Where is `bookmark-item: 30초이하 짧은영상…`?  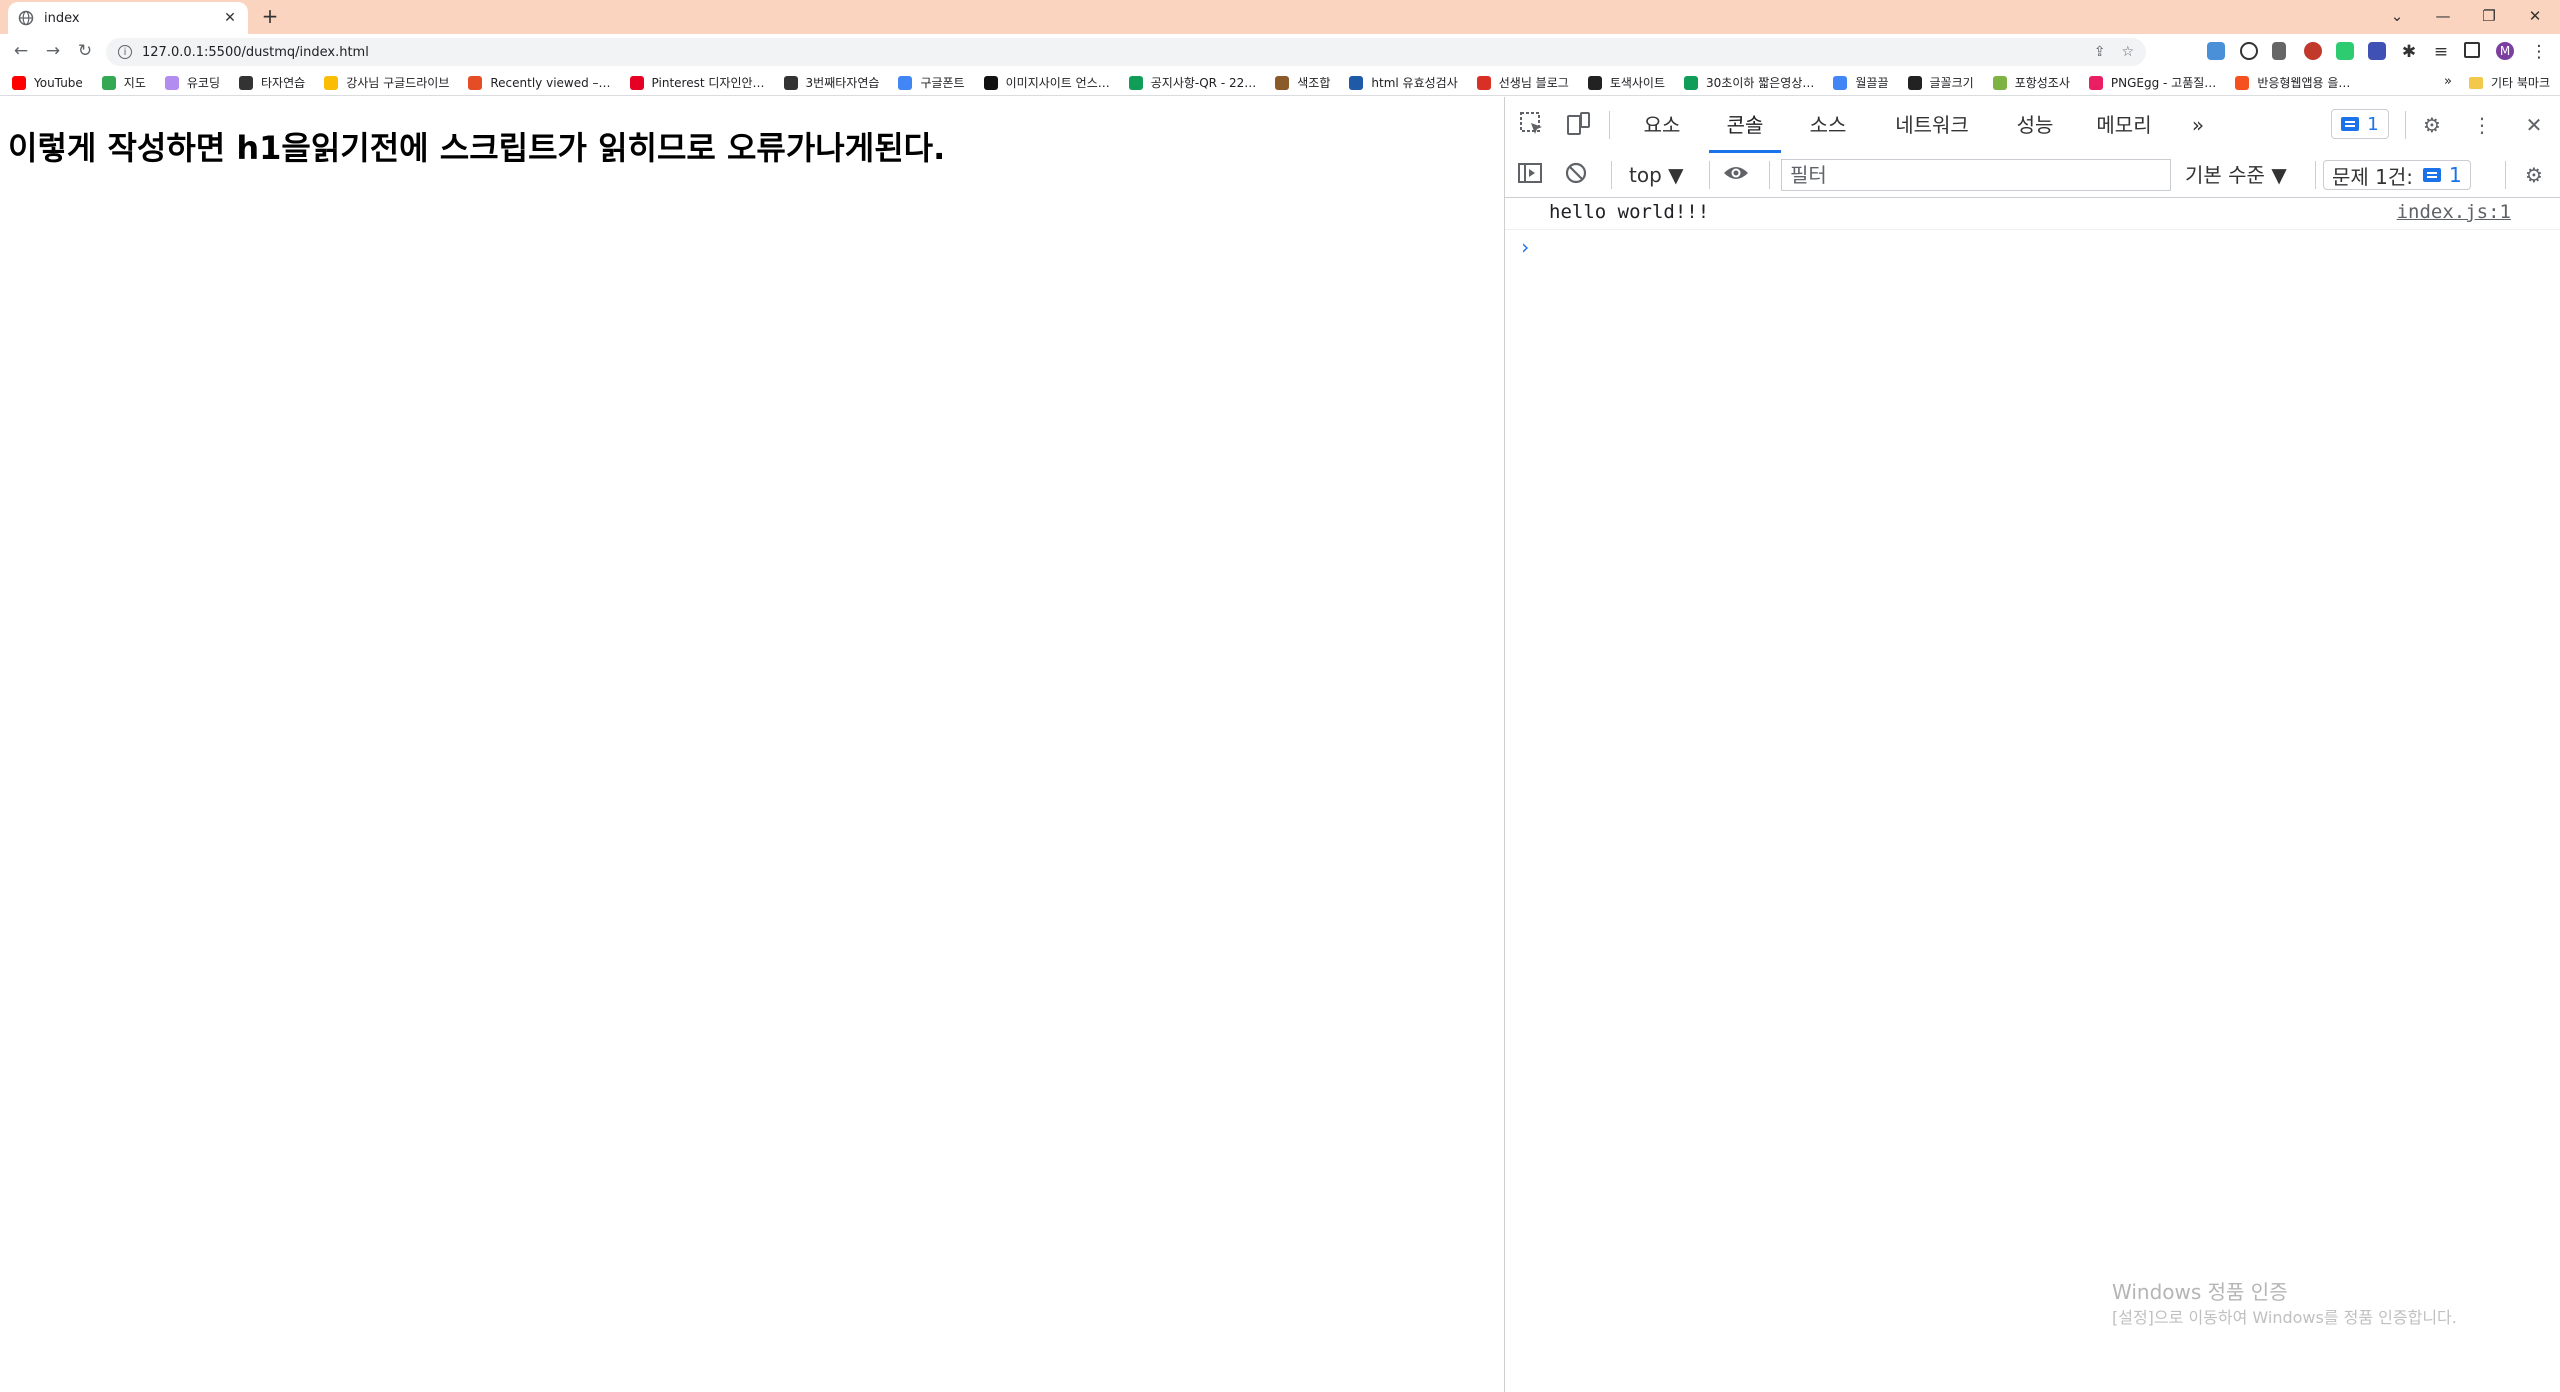 bookmark-item: 30초이하 짧은영상… is located at coordinates (1749, 82).